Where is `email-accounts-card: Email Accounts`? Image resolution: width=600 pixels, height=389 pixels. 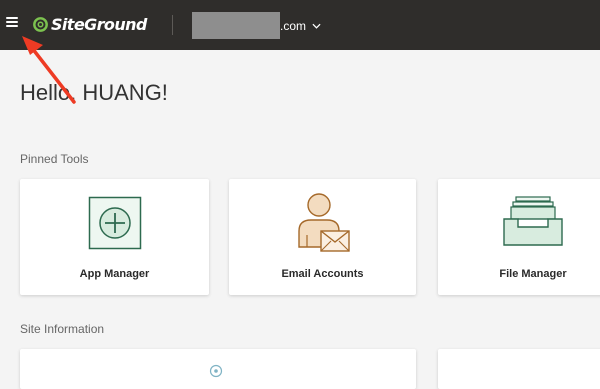 email-accounts-card: Email Accounts is located at coordinates (322, 237).